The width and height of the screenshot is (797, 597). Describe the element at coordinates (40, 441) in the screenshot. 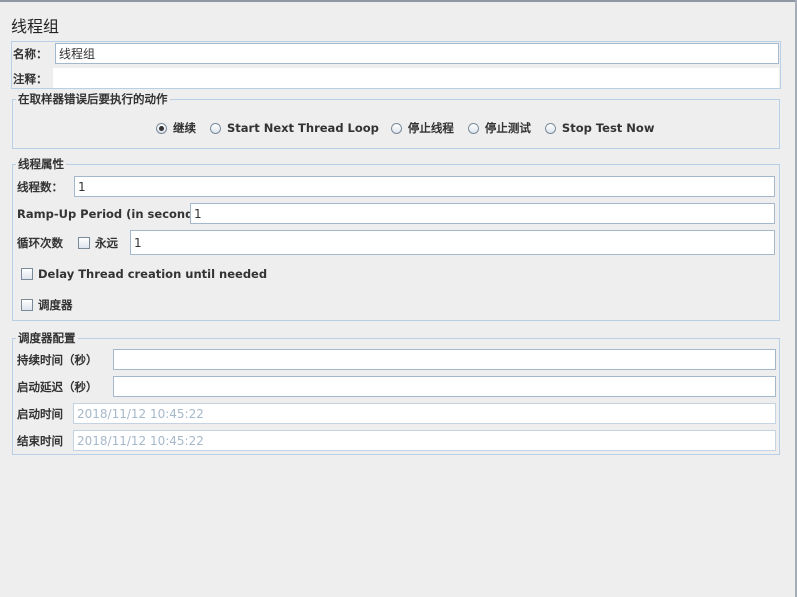

I see `end-time-label: 结束时间` at that location.